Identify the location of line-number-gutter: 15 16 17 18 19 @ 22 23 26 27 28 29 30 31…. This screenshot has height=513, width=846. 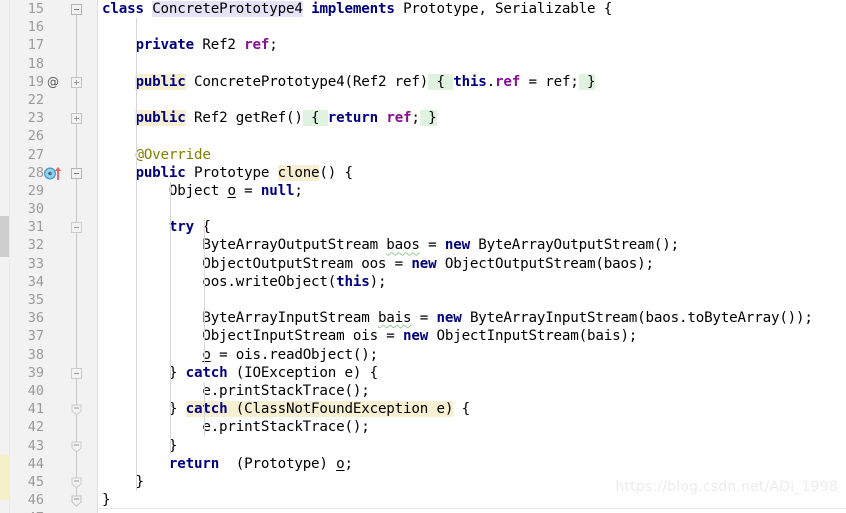
(54, 256).